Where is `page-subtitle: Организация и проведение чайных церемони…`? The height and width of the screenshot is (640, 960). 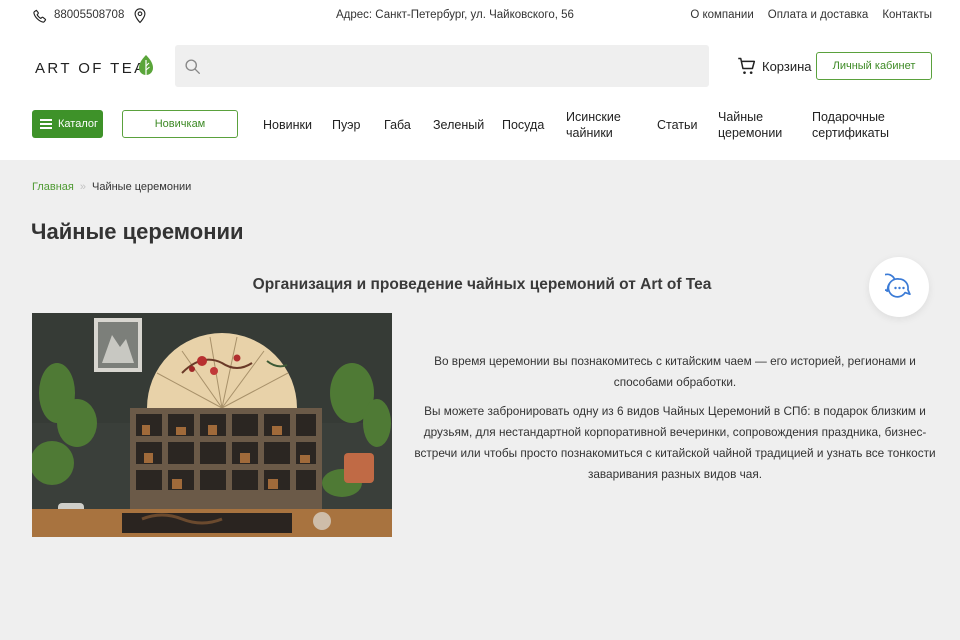 page-subtitle: Организация и проведение чайных церемони… is located at coordinates (482, 284).